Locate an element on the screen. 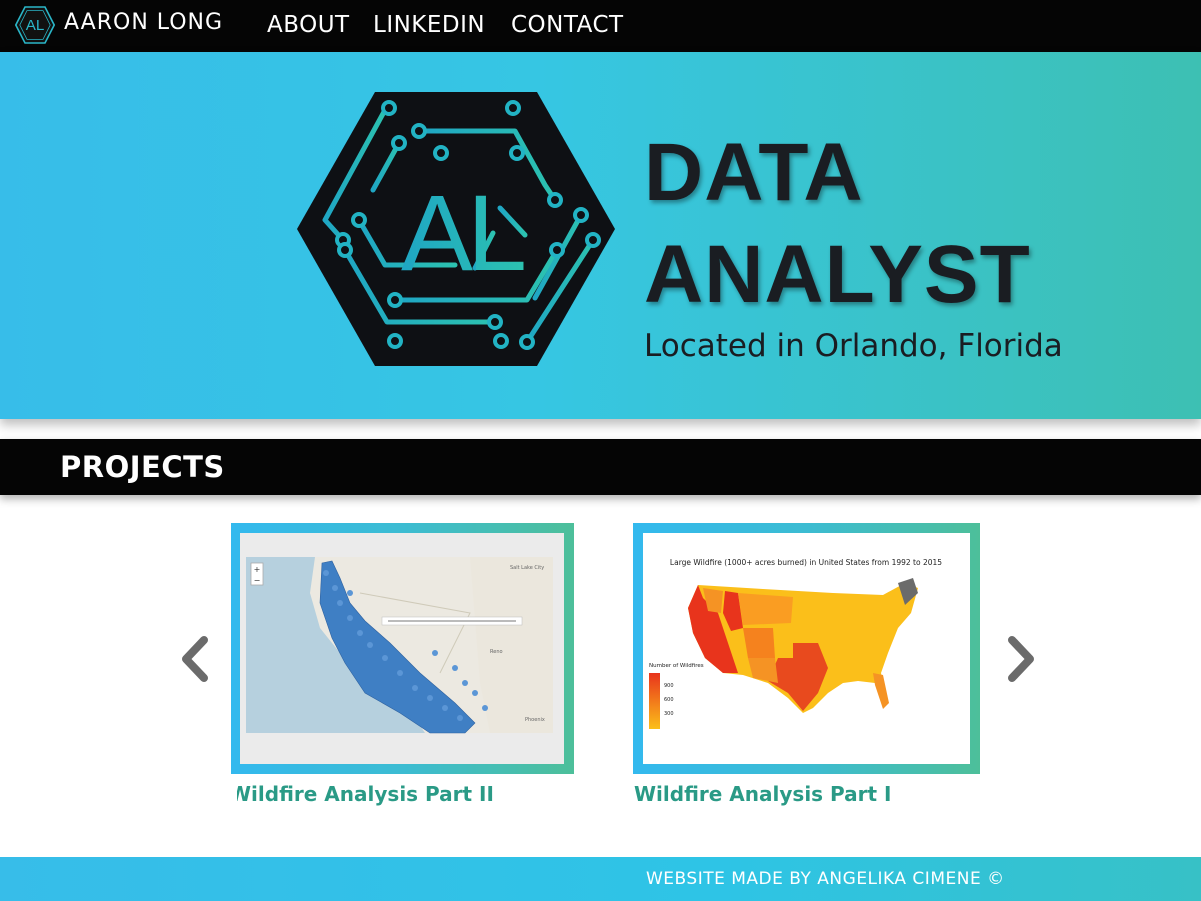  svg-text: 600 is located at coordinates (669, 700).